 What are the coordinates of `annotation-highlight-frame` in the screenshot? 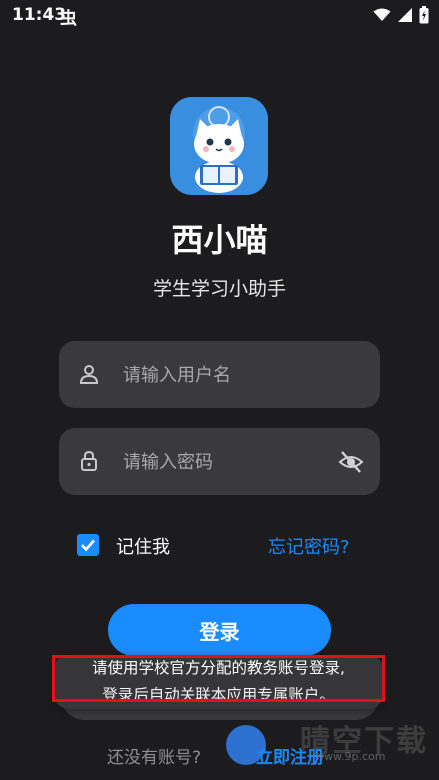 It's located at (218, 678).